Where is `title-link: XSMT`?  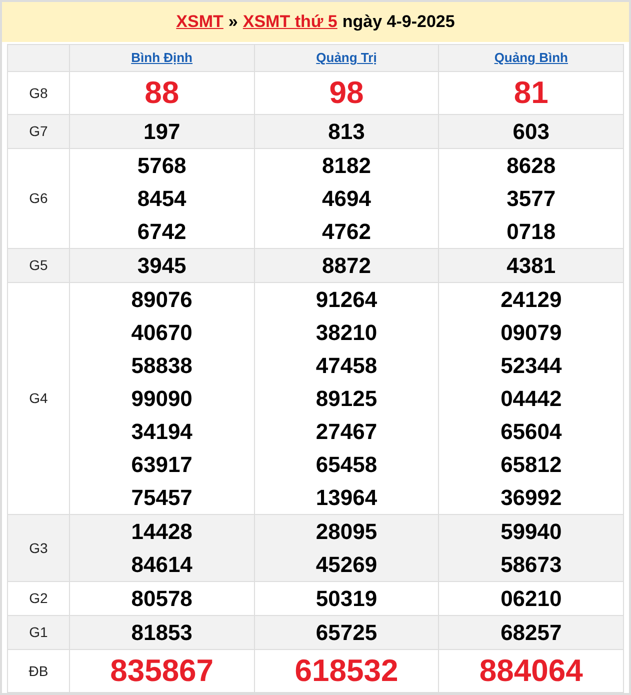
title-link: XSMT is located at coordinates (200, 22).